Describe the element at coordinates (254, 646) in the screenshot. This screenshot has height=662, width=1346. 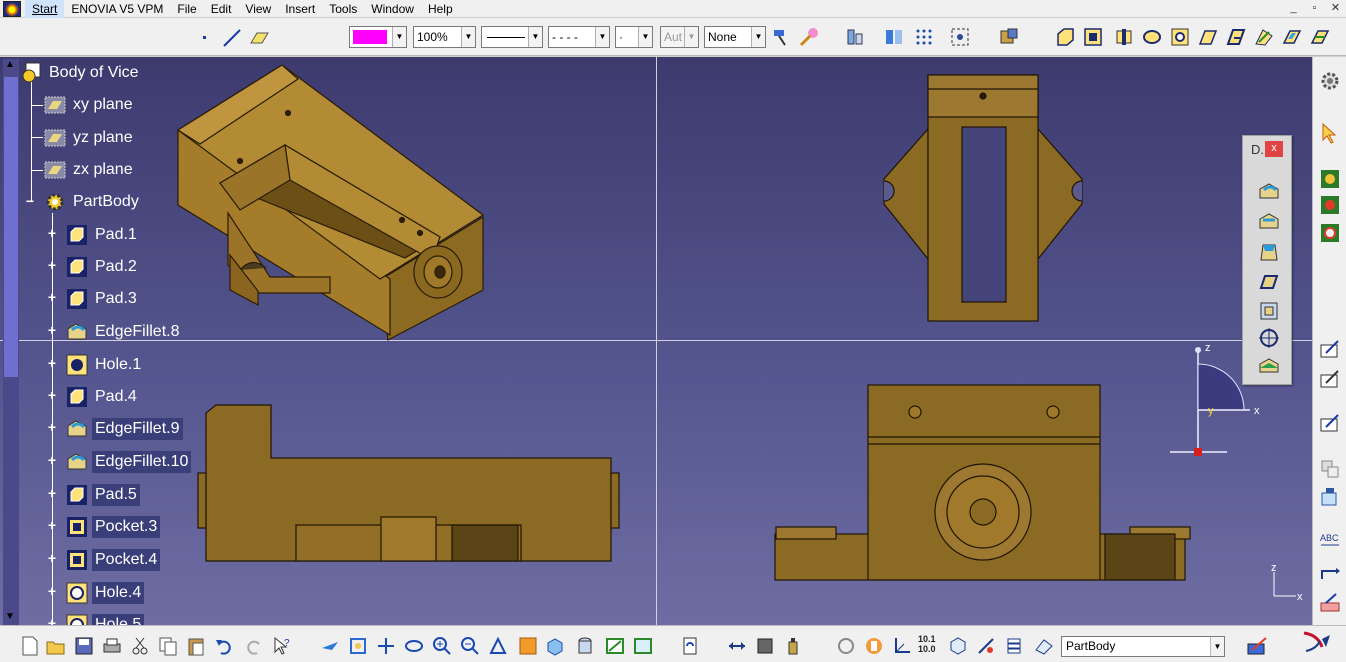
I see `redo-icon` at that location.